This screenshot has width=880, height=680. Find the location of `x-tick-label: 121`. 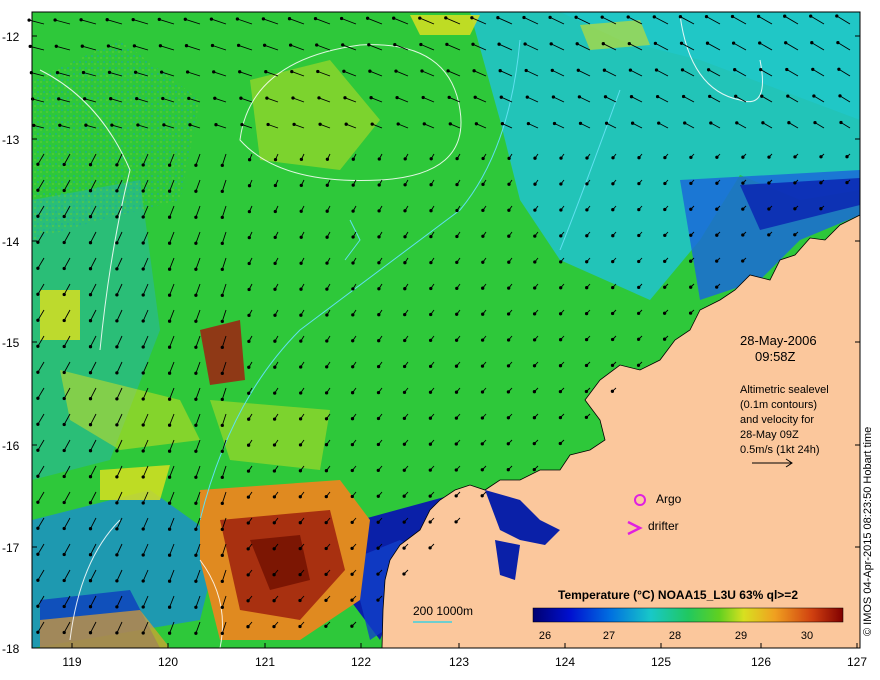

x-tick-label: 121 is located at coordinates (265, 662).